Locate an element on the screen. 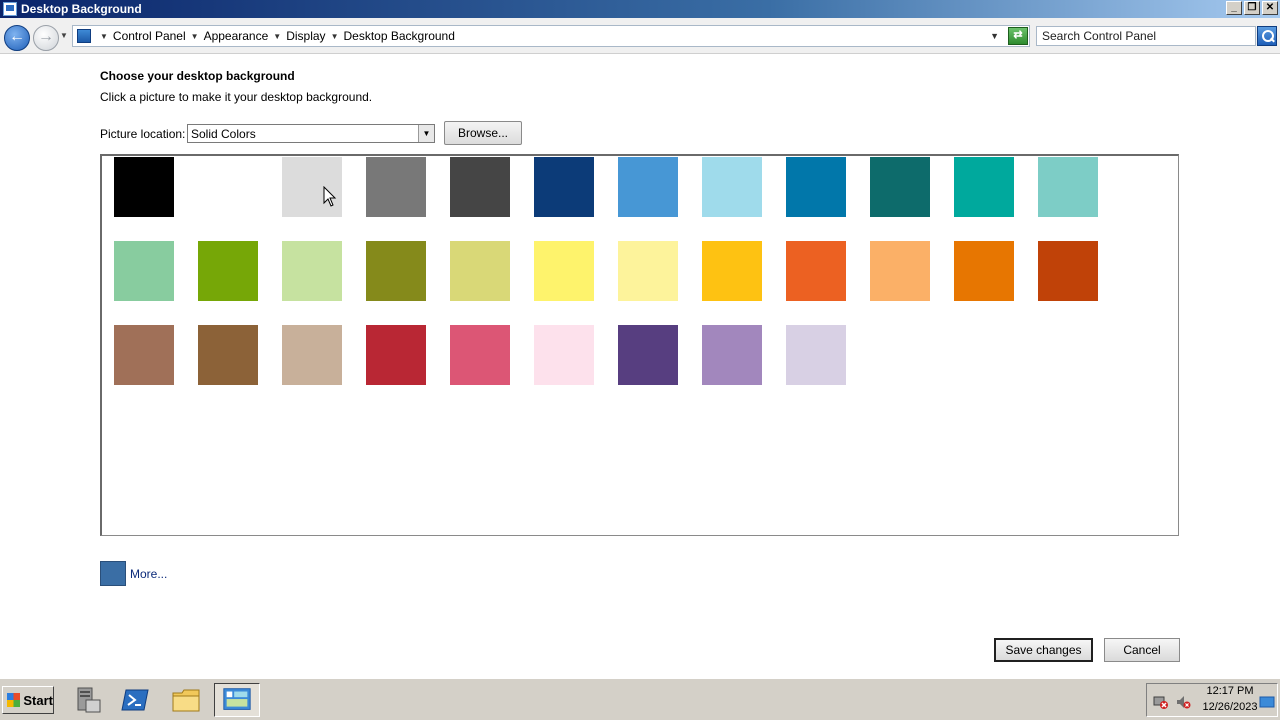 This screenshot has width=1280, height=720. volume-muted-icon is located at coordinates (1183, 702).